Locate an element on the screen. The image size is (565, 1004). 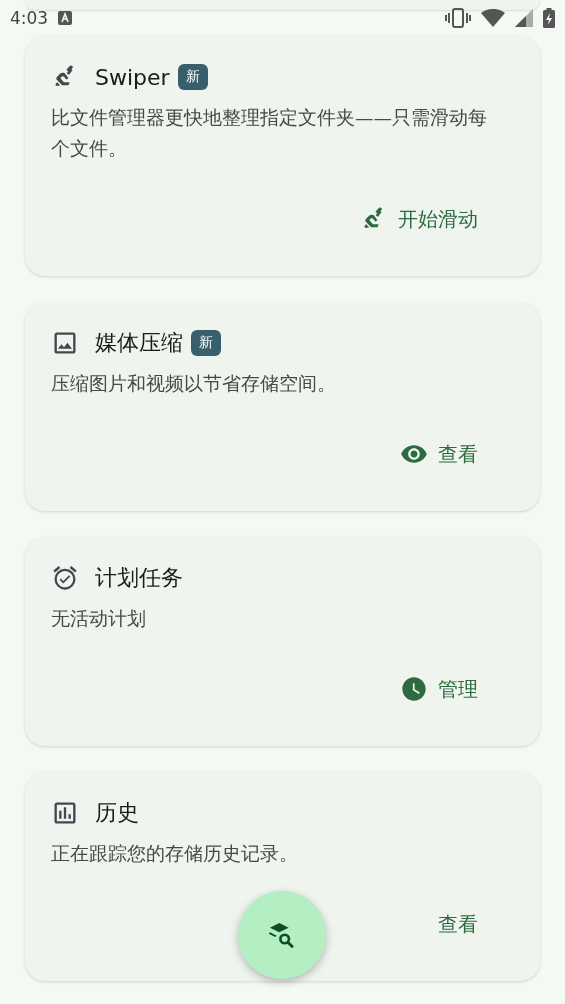
card-title: Swiper is located at coordinates (132, 77).